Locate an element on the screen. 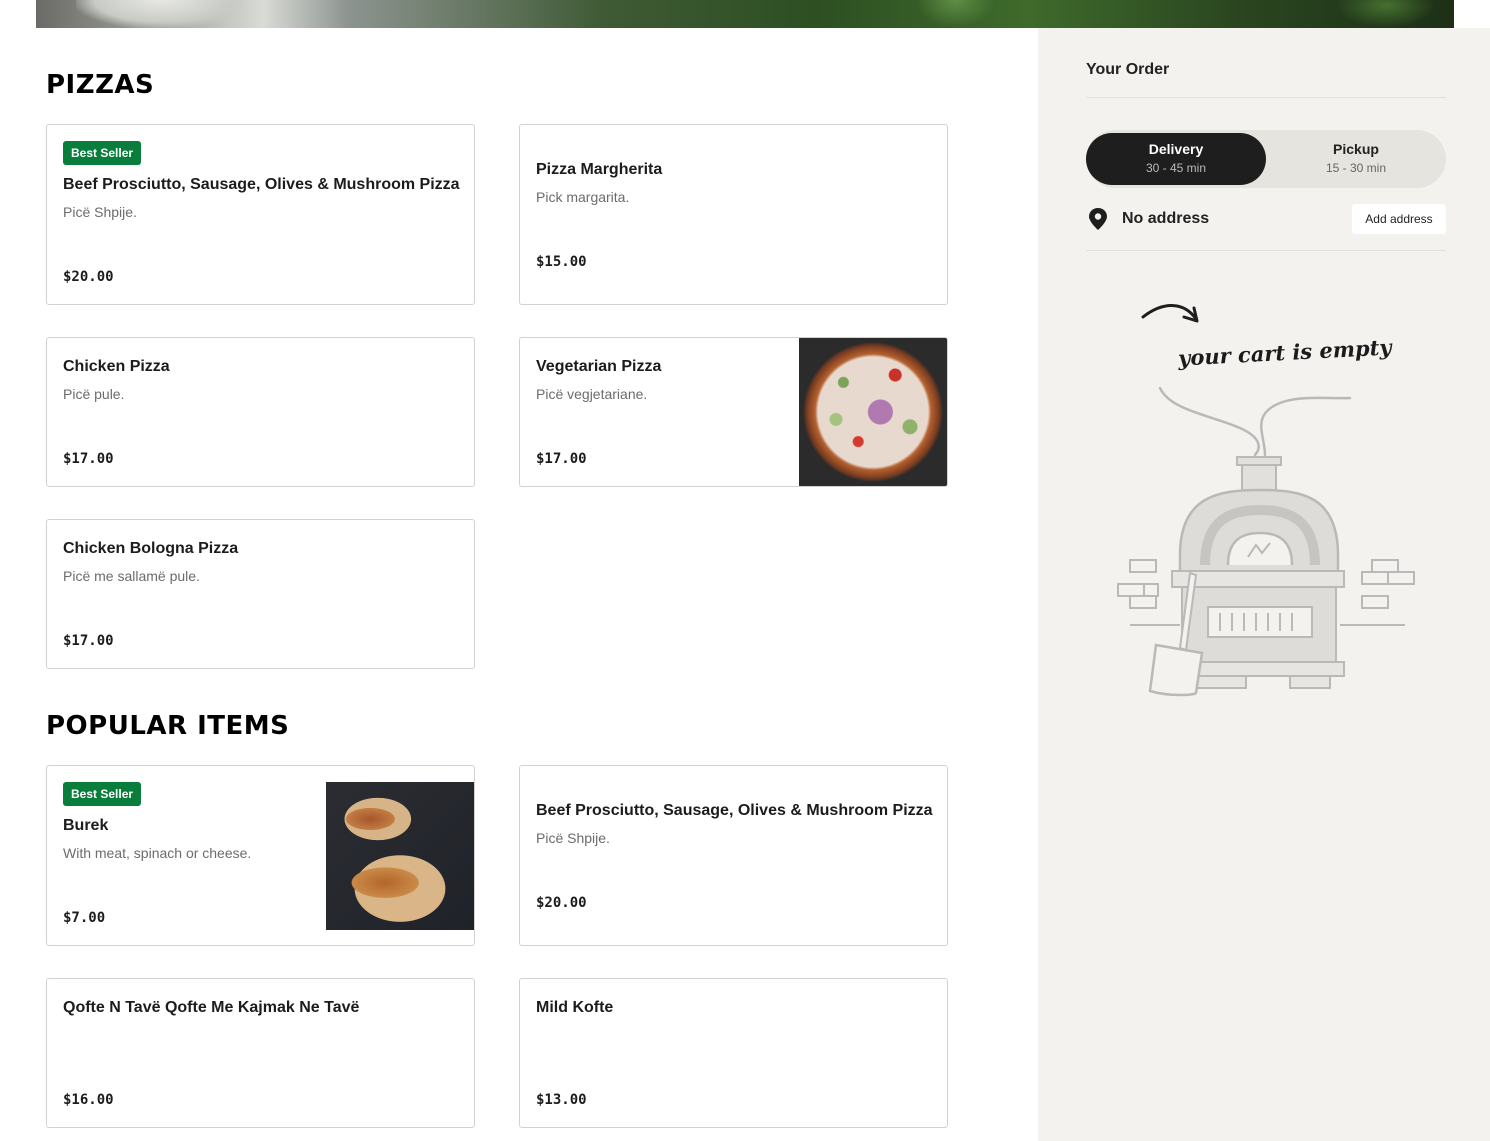 The width and height of the screenshot is (1490, 1141). item-description: Pick margarita. is located at coordinates (583, 197).